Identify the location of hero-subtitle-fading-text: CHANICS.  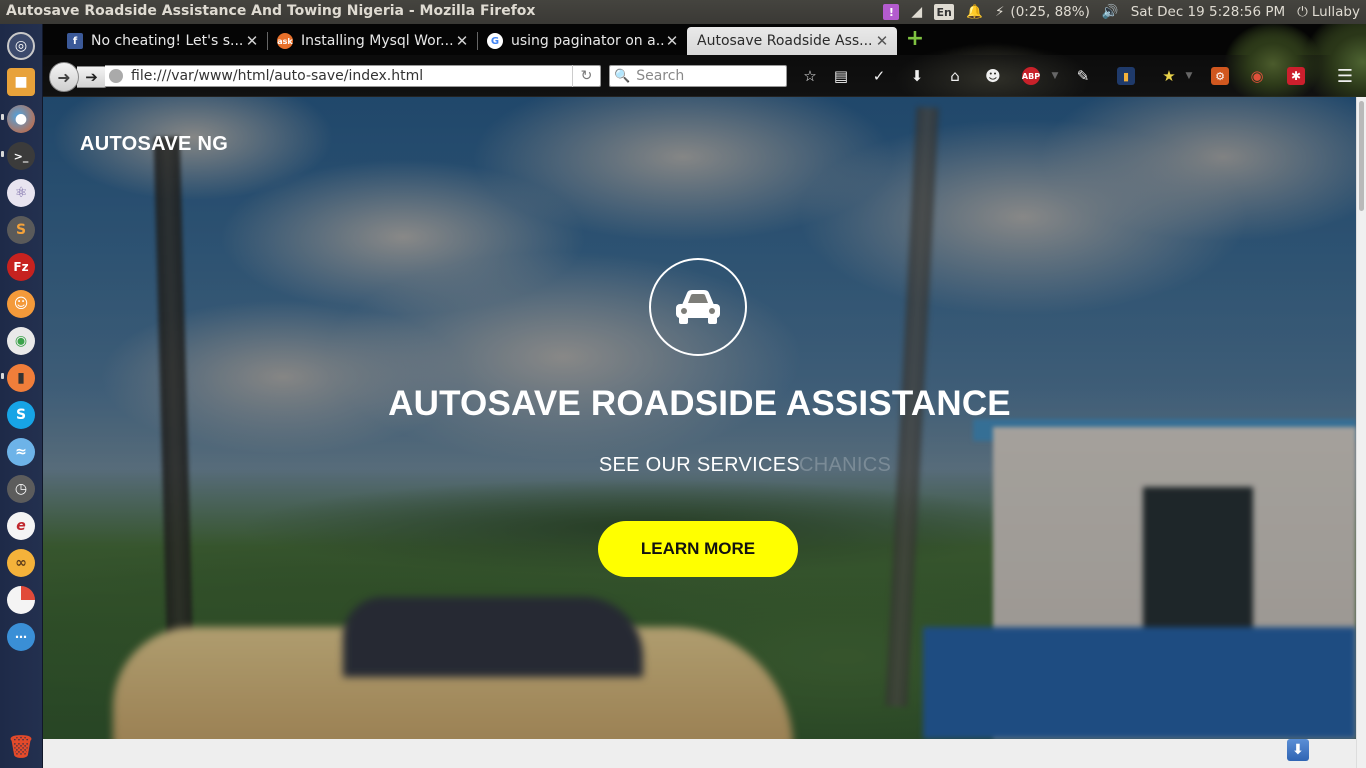
(845, 465).